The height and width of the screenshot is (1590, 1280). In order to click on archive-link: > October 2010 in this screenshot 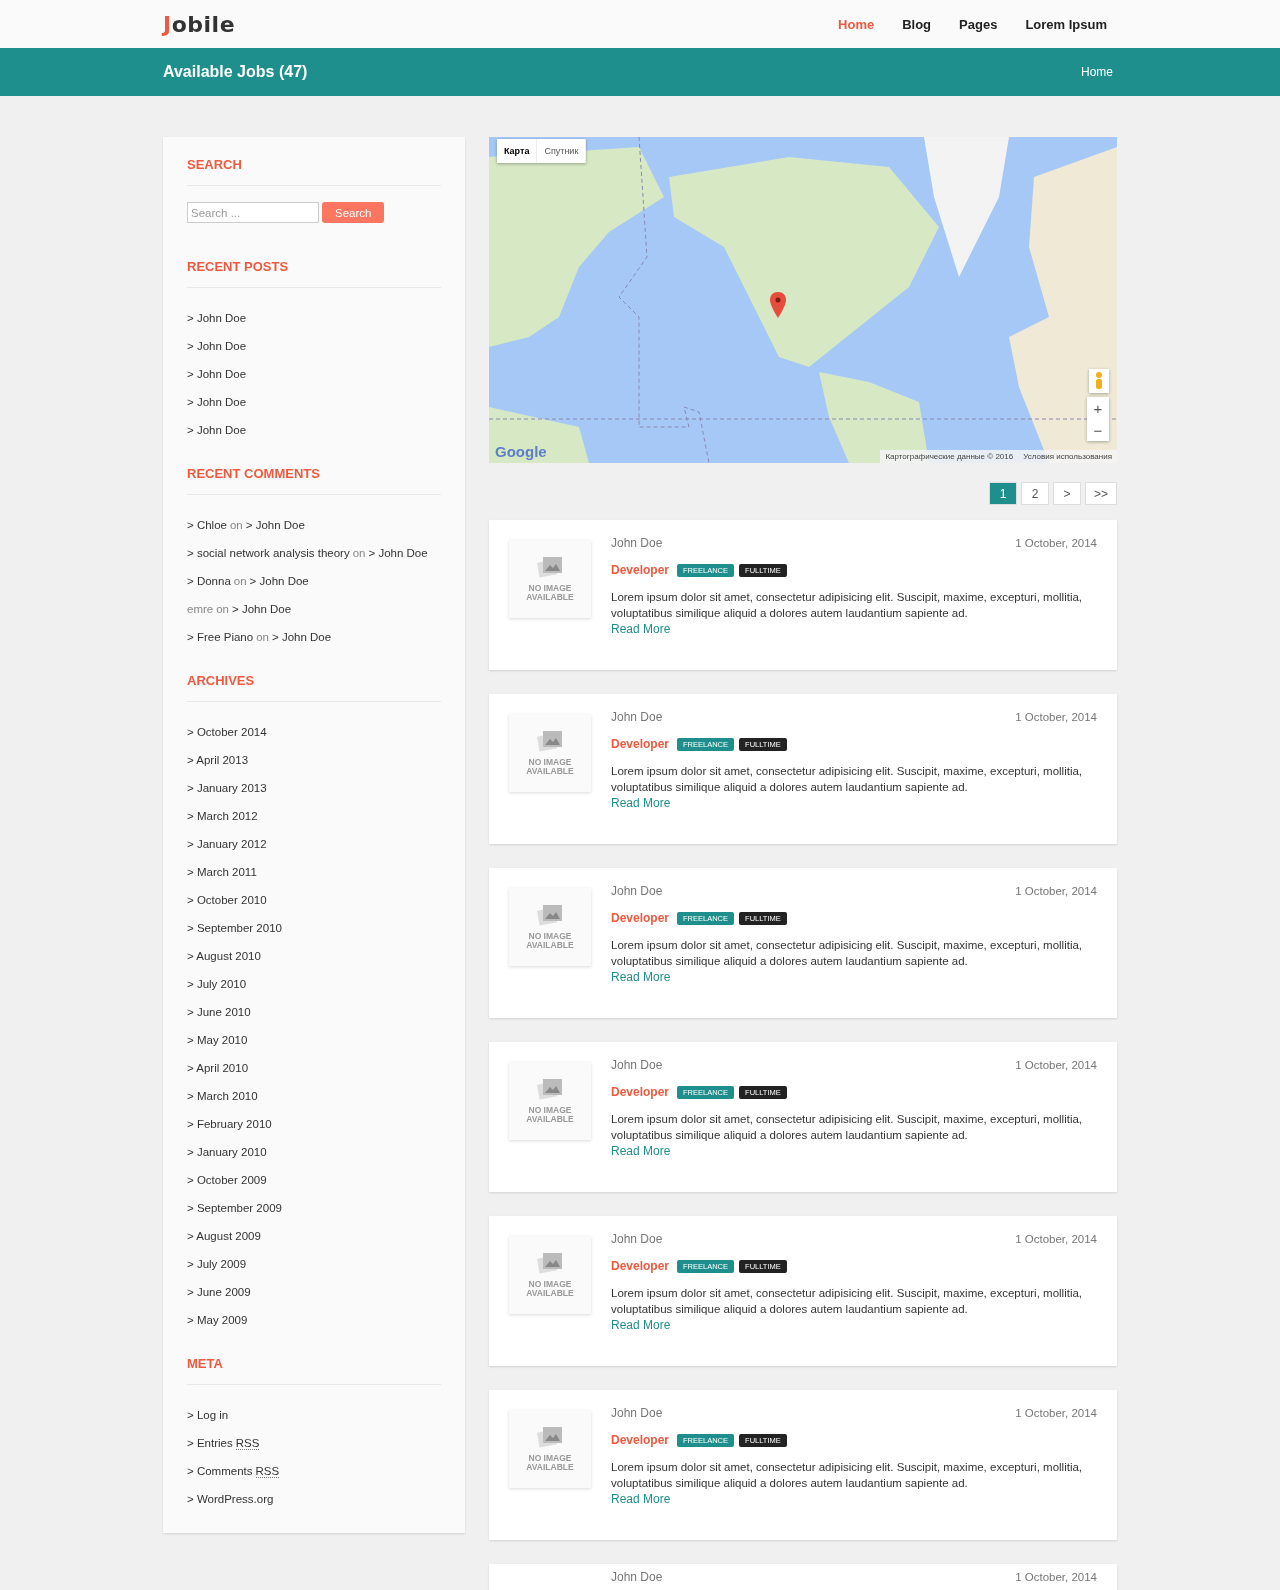, I will do `click(227, 900)`.